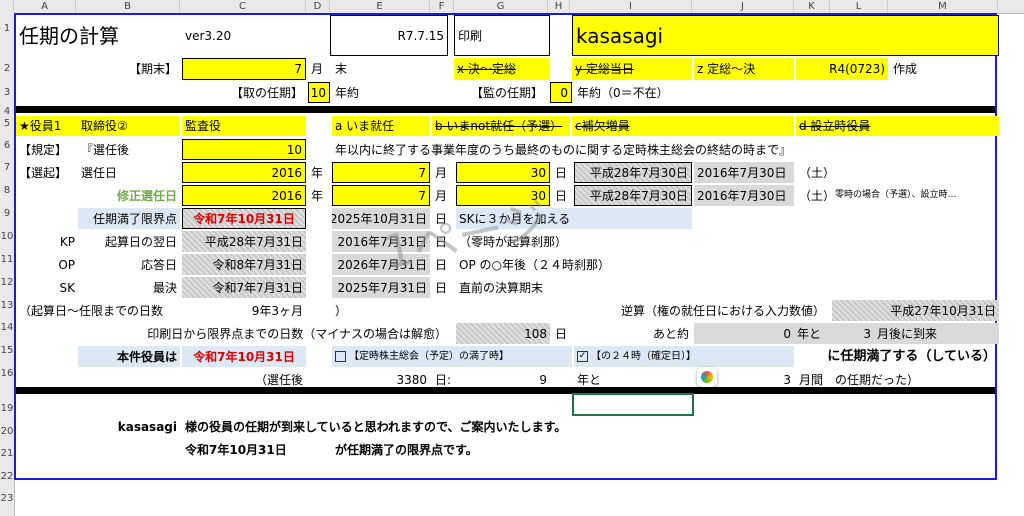 The height and width of the screenshot is (516, 1024). What do you see at coordinates (574, 218) in the screenshot?
I see `sk-note: SKに３か月を加える` at bounding box center [574, 218].